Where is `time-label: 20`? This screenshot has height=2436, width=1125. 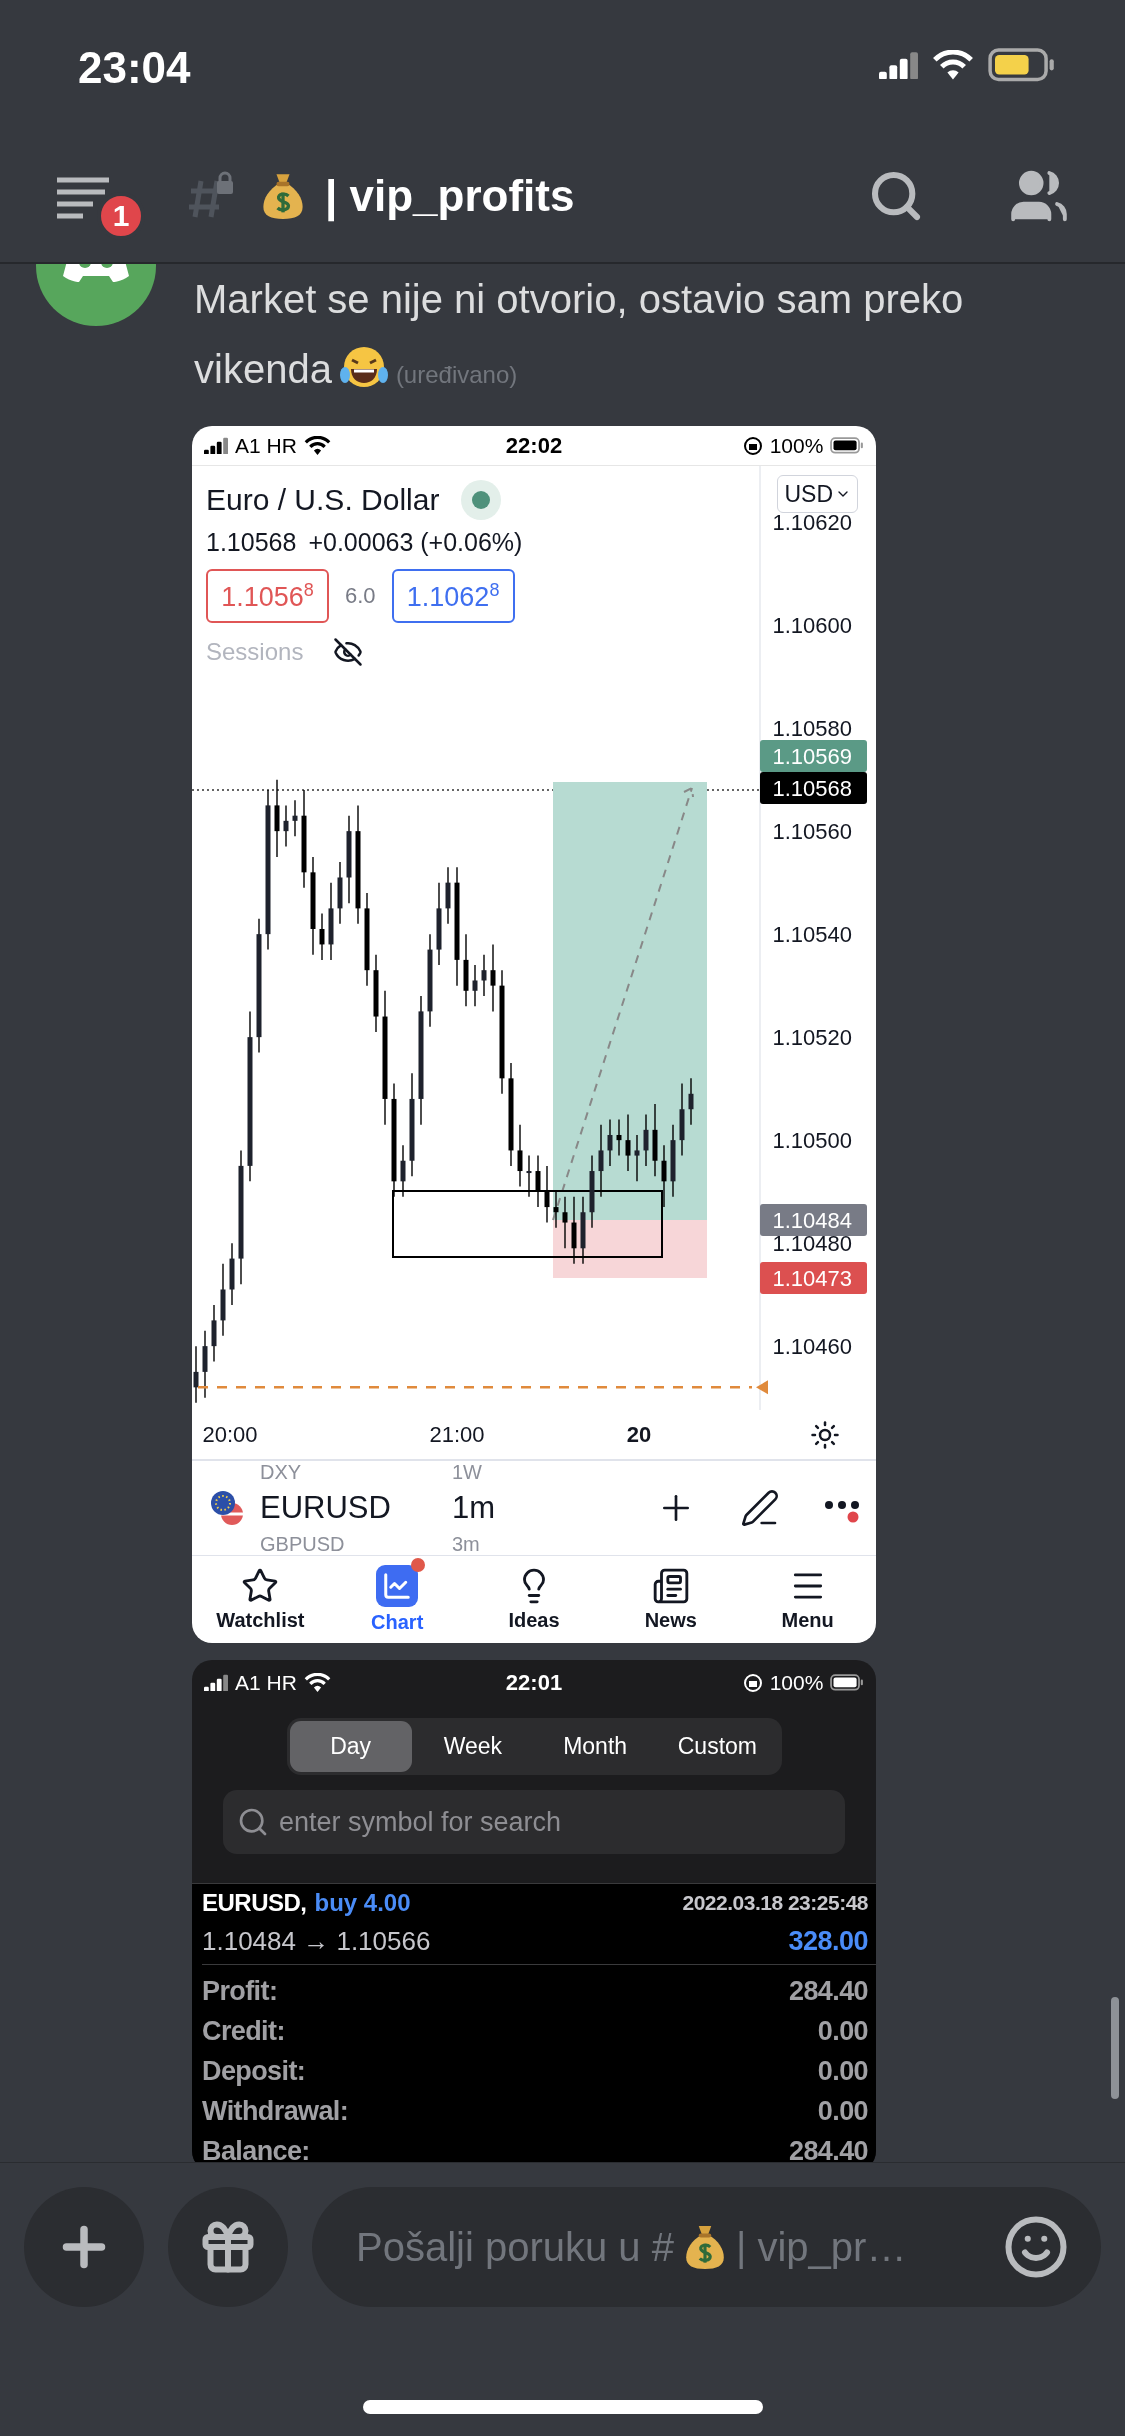
time-label: 20 is located at coordinates (639, 1435).